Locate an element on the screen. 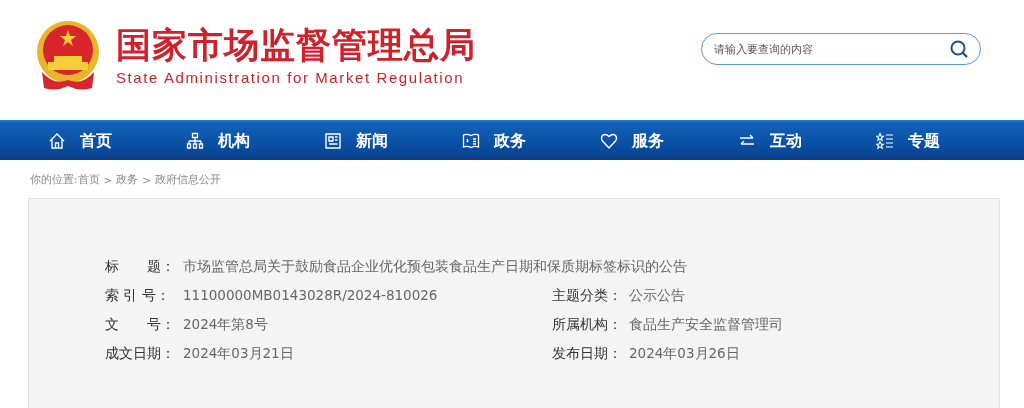 The width and height of the screenshot is (1024, 408). field-value: 11100000MB0143028R/2024-810026 is located at coordinates (310, 295).